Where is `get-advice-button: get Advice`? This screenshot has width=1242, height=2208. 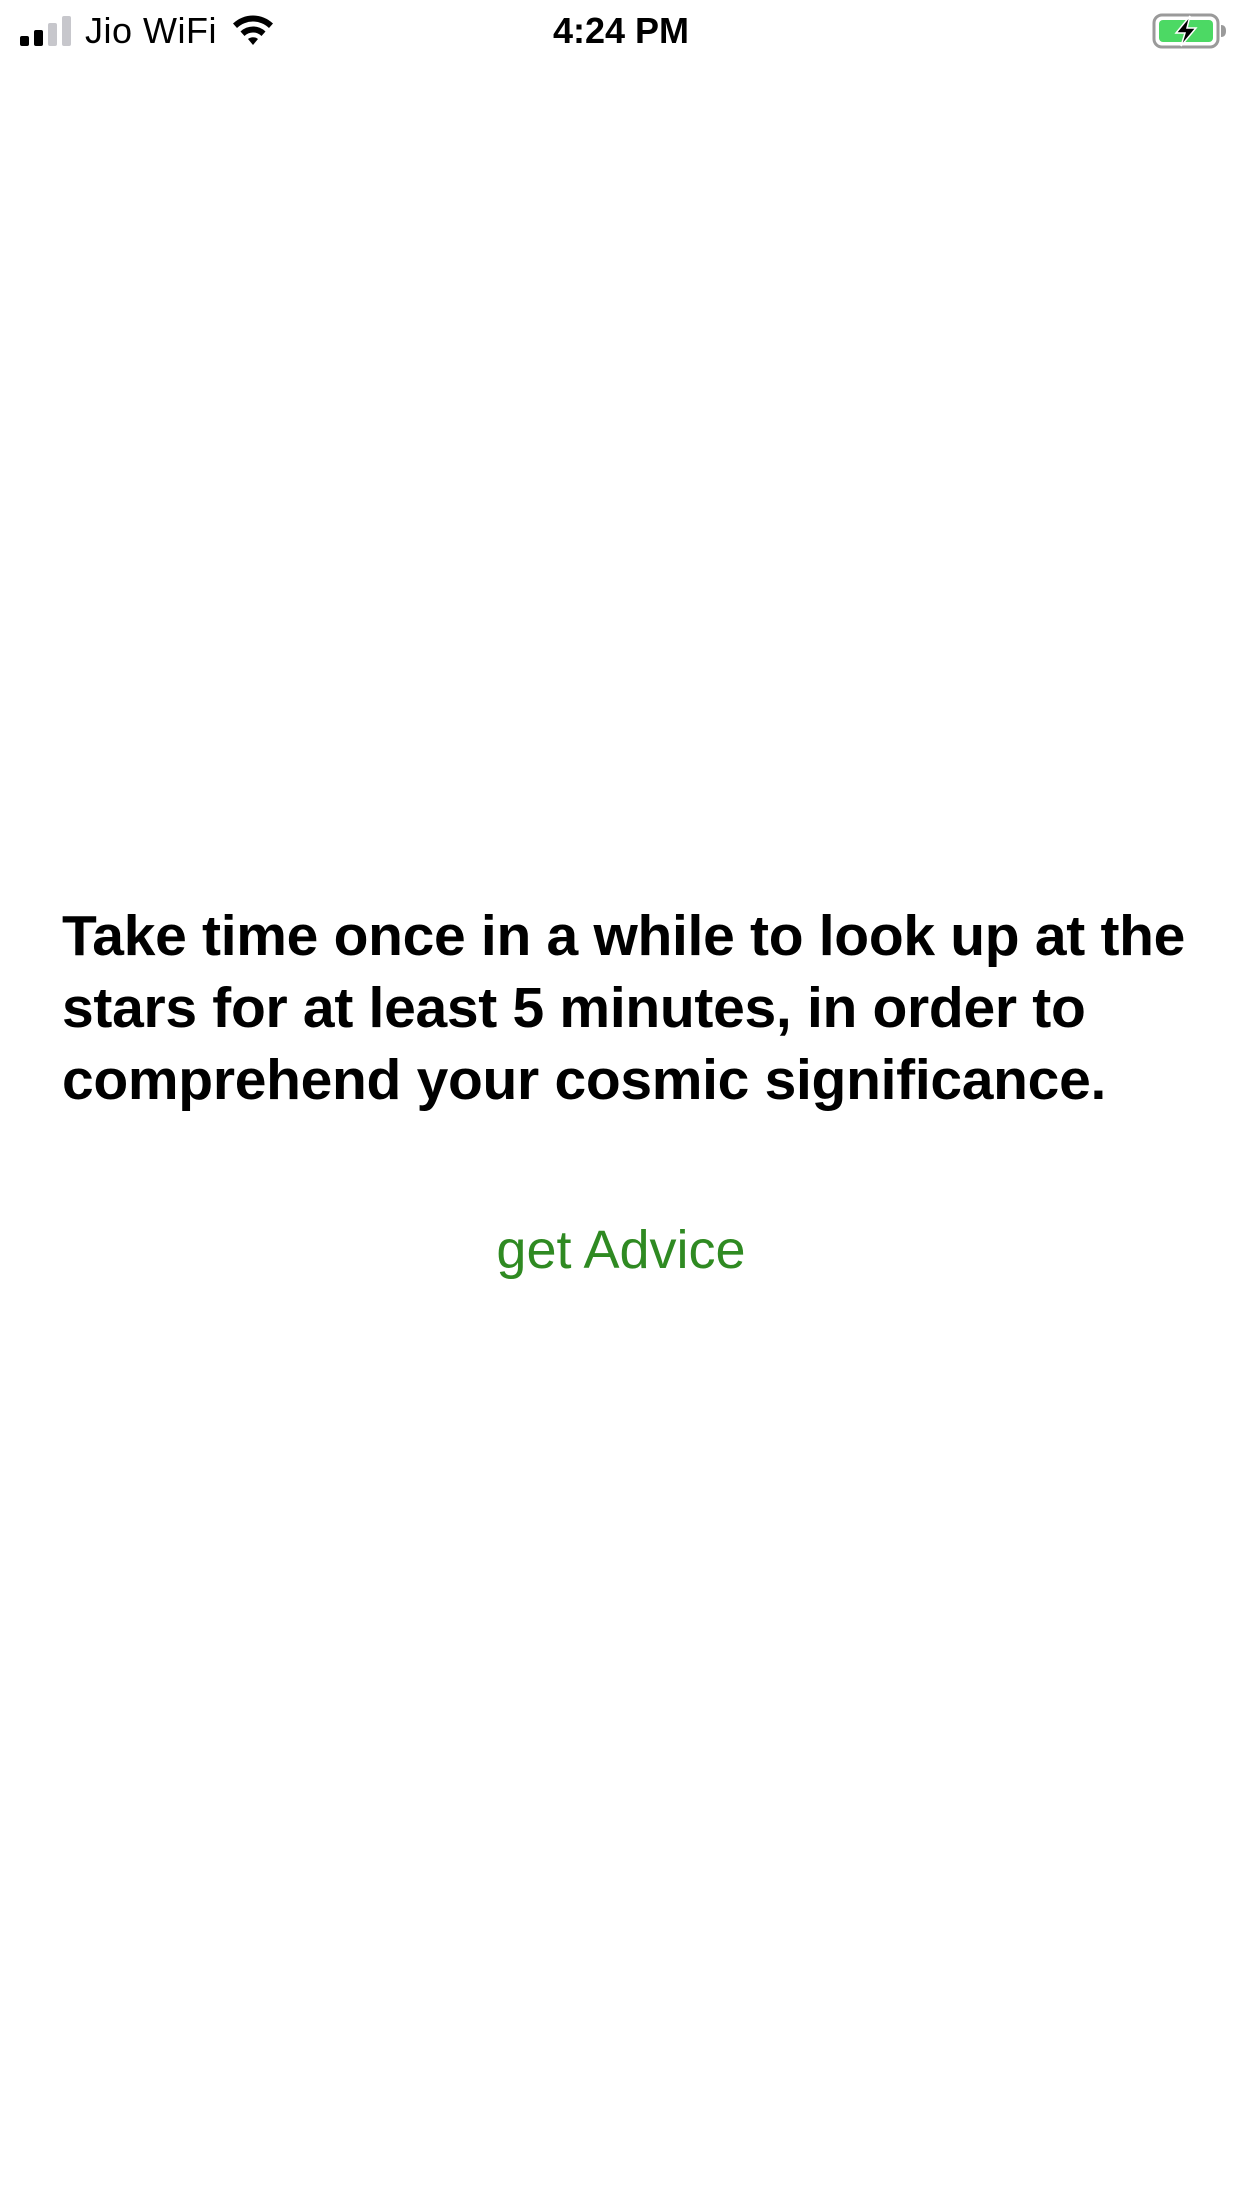
get-advice-button: get Advice is located at coordinates (621, 1250).